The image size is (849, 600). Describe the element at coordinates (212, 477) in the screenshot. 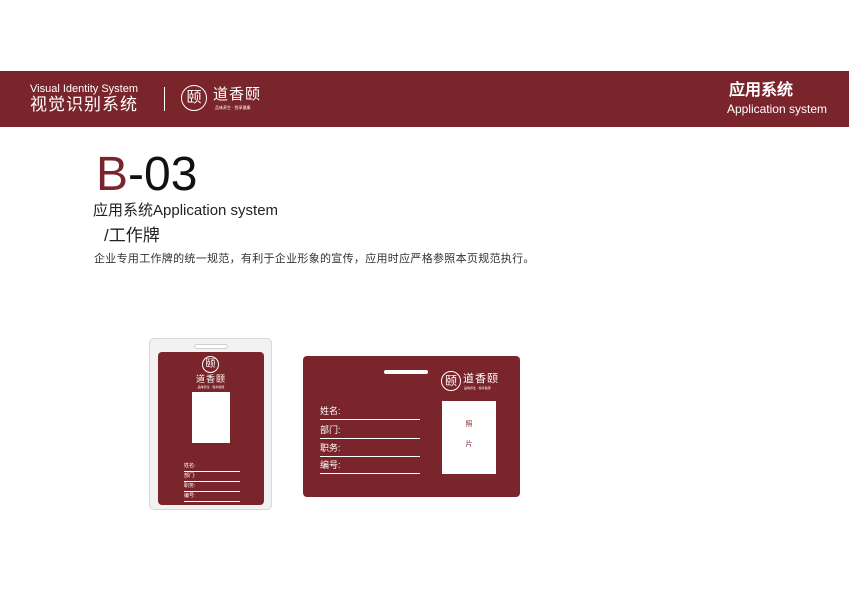

I see `vertical-badge-field-department: 部门:` at that location.